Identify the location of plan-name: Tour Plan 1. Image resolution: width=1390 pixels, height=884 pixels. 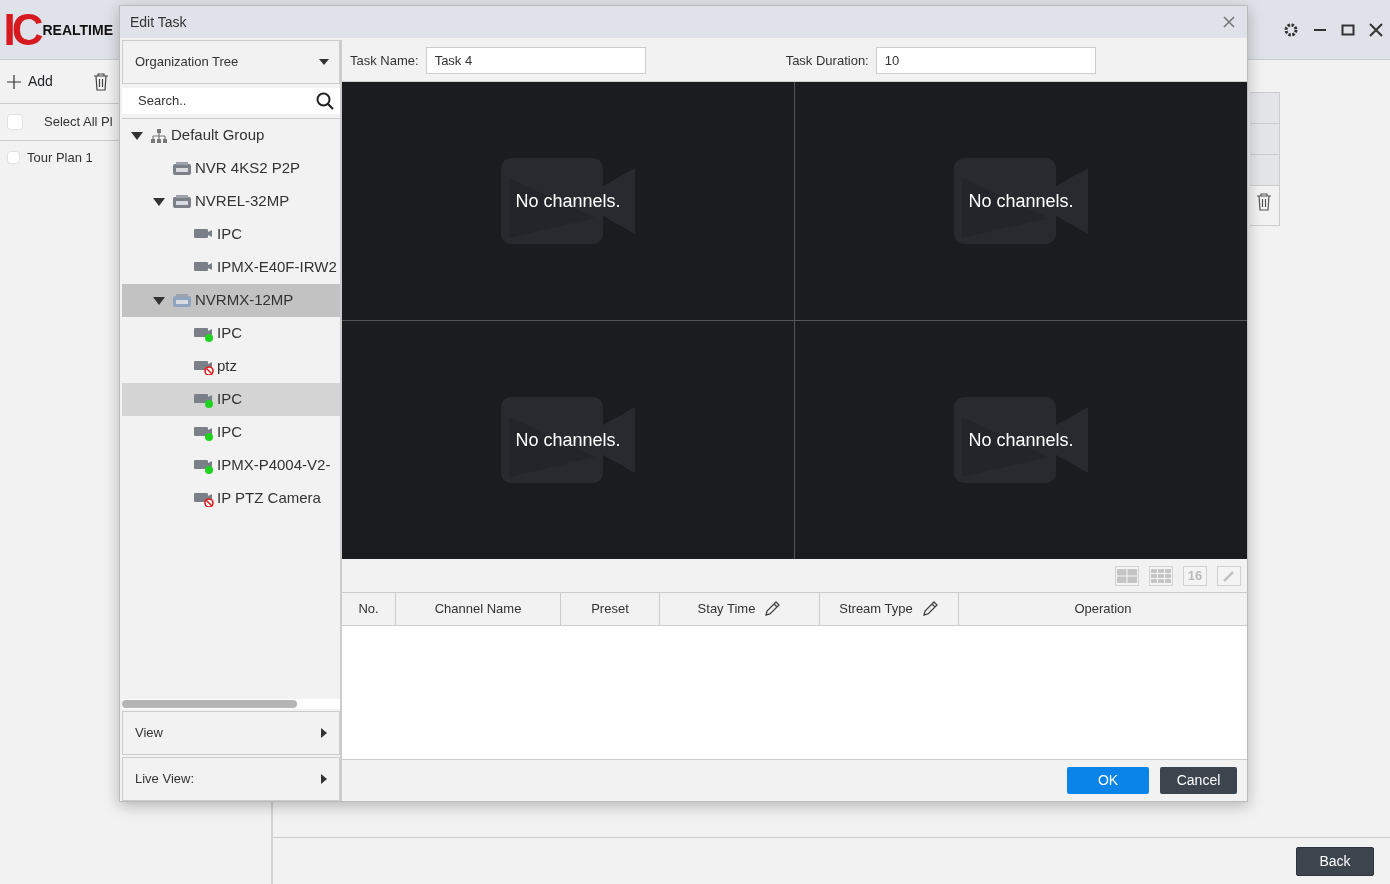
(60, 158).